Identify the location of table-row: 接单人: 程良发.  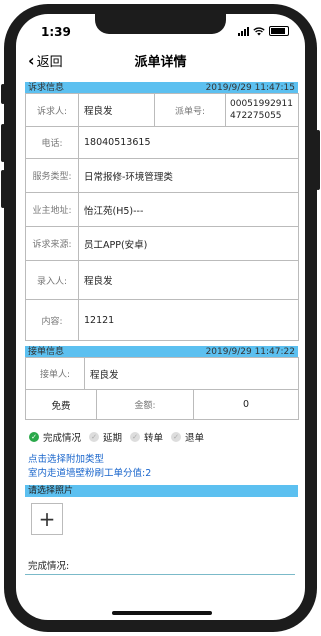
(162, 373).